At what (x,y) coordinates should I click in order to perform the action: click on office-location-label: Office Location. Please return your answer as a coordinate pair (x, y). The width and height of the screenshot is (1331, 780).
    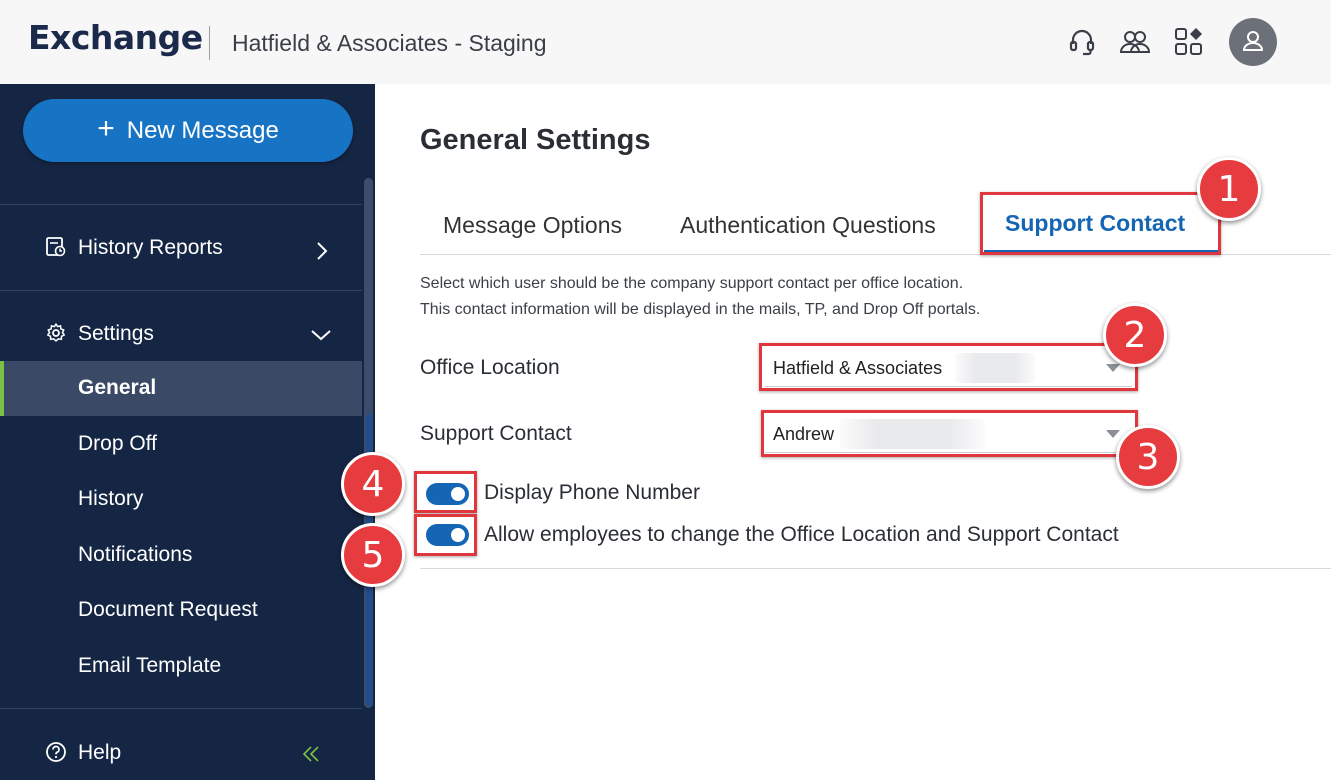
    Looking at the image, I should click on (490, 367).